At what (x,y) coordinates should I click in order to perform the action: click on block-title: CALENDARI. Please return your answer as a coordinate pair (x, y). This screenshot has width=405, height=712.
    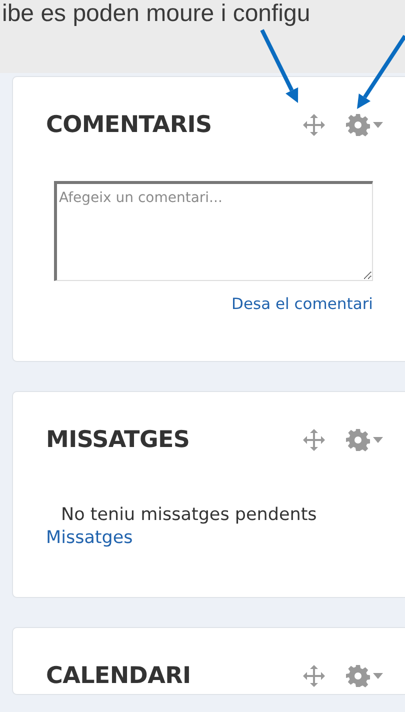
    Looking at the image, I should click on (119, 676).